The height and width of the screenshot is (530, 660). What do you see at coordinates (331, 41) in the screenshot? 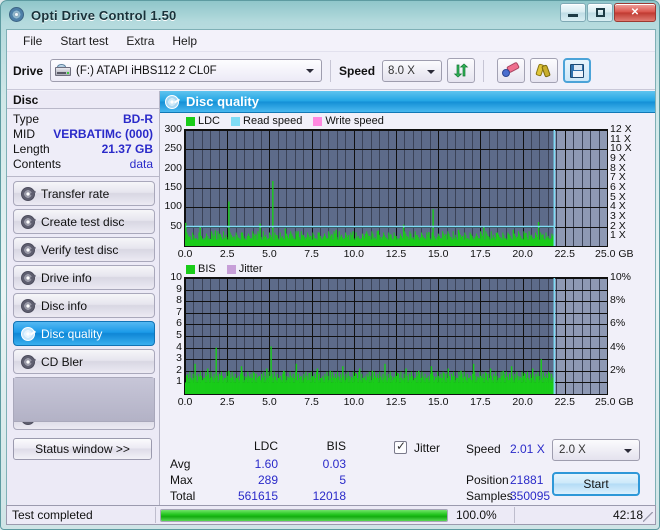
I see `menu-bar: File Start test Extra Help` at bounding box center [331, 41].